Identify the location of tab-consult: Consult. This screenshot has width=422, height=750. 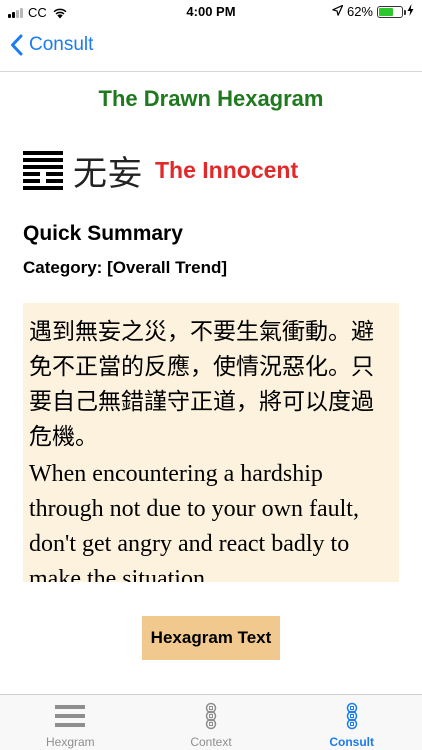
(351, 722).